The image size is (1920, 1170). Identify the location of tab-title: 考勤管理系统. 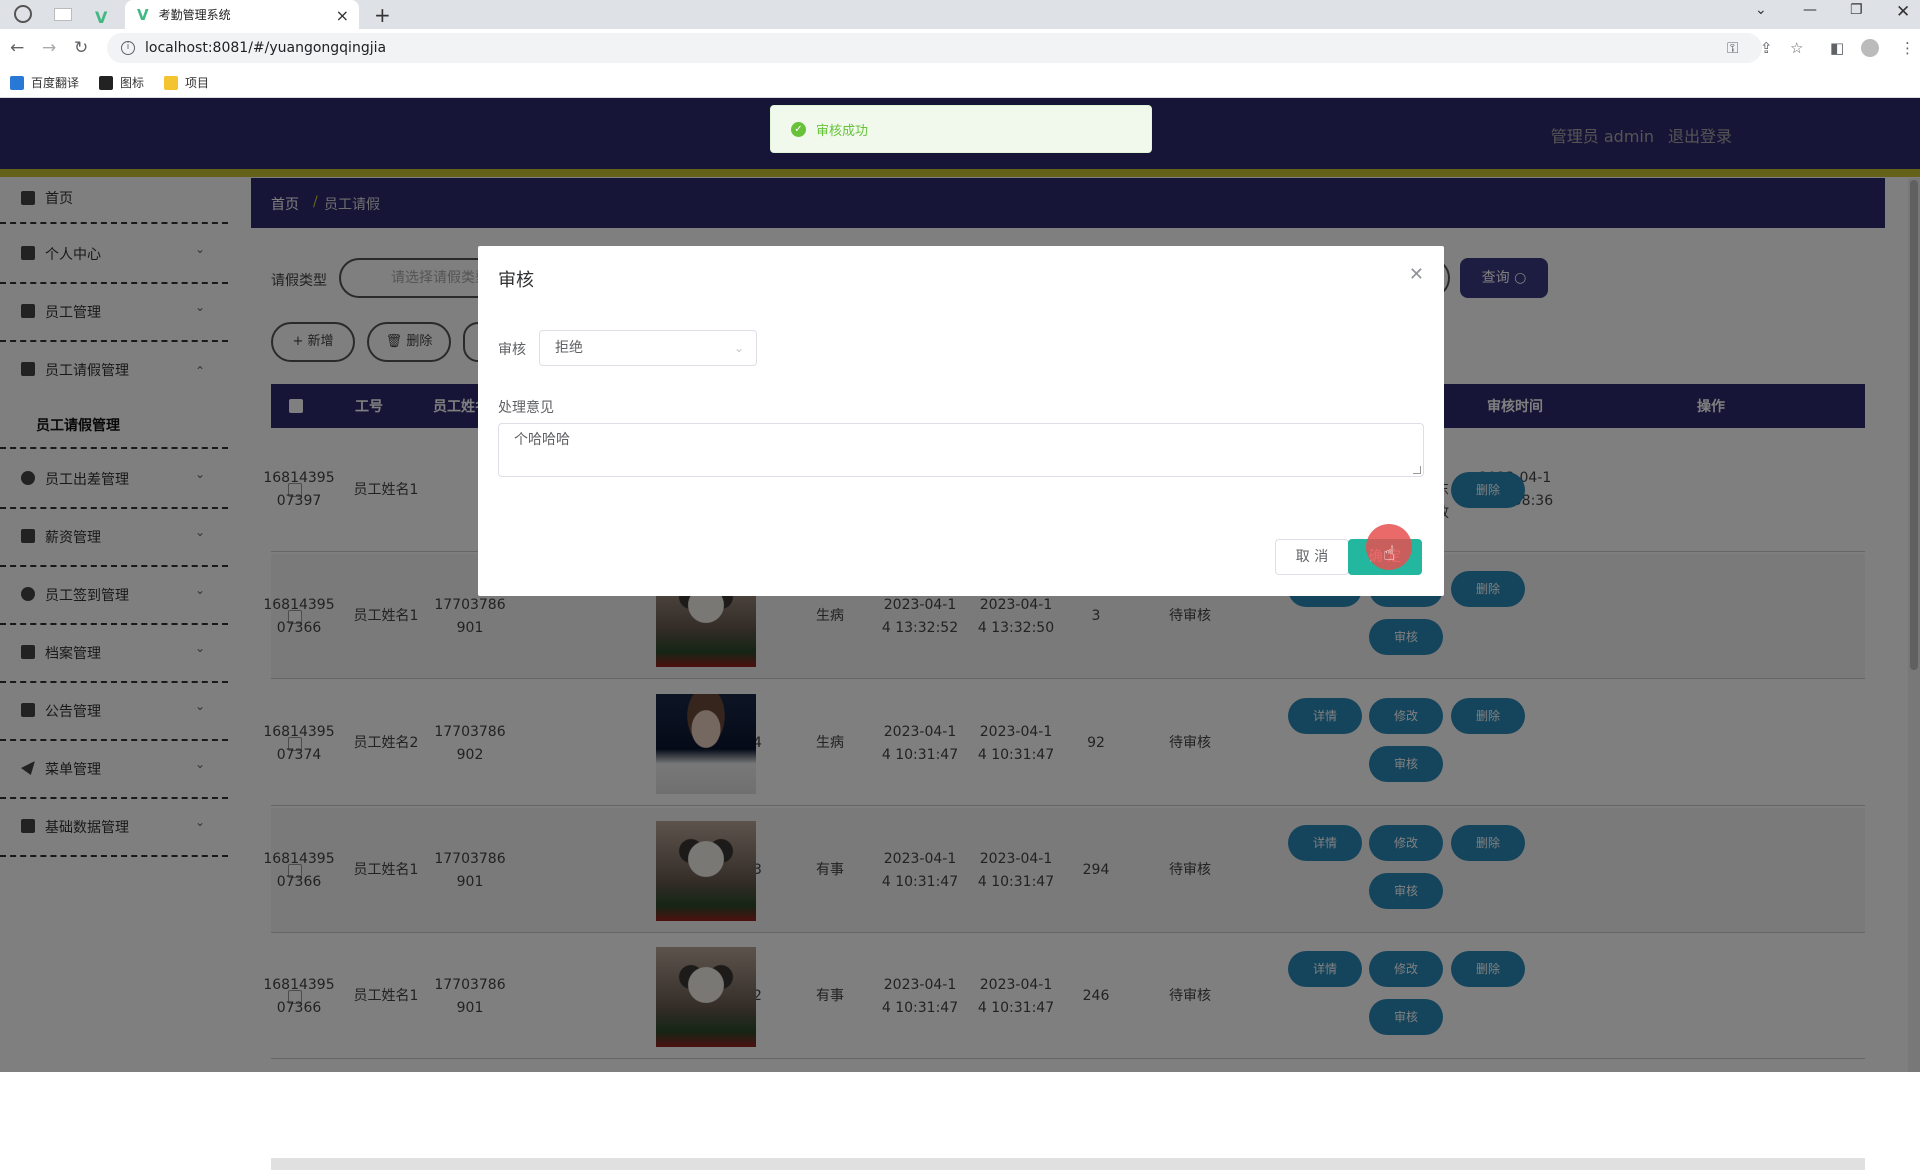
(194, 15).